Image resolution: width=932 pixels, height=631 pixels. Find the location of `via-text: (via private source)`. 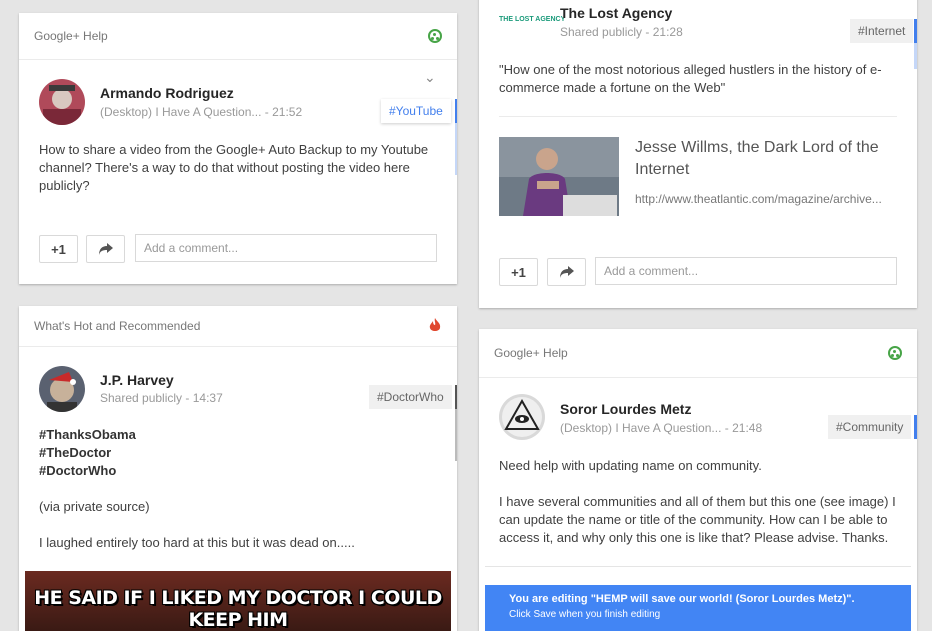

via-text: (via private source) is located at coordinates (94, 506).